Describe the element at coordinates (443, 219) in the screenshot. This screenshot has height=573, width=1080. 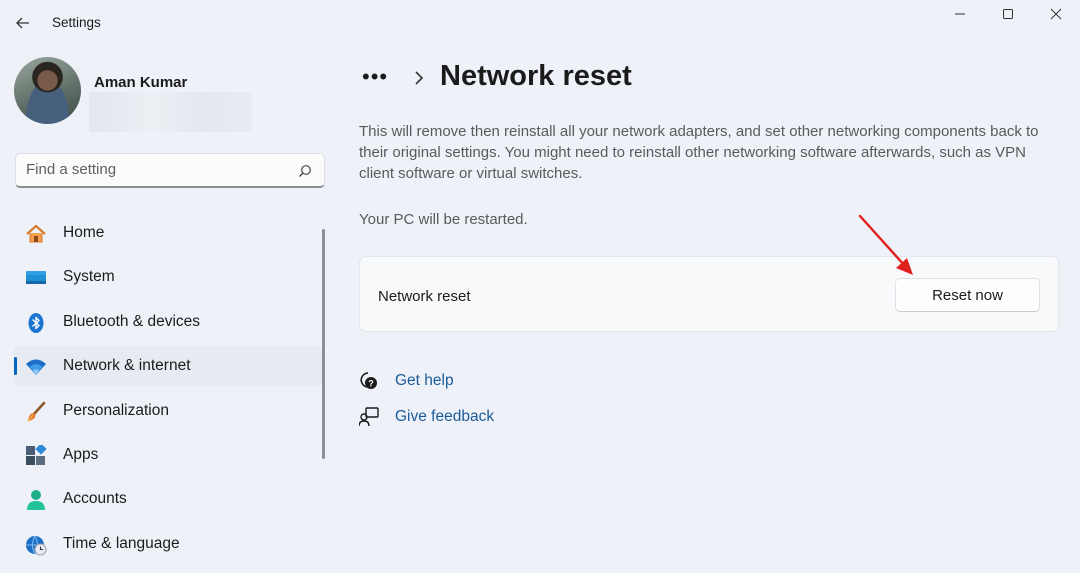
I see `restart-note: Your PC will be restarted.` at that location.